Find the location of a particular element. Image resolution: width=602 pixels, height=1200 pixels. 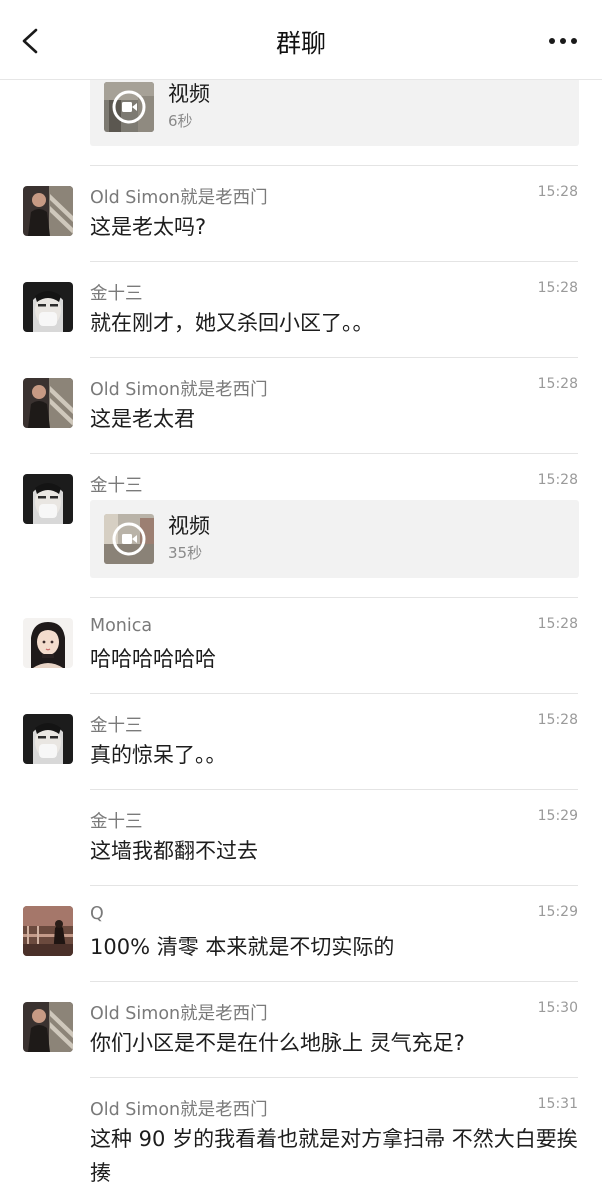

video-duration: 35秒 is located at coordinates (185, 553).